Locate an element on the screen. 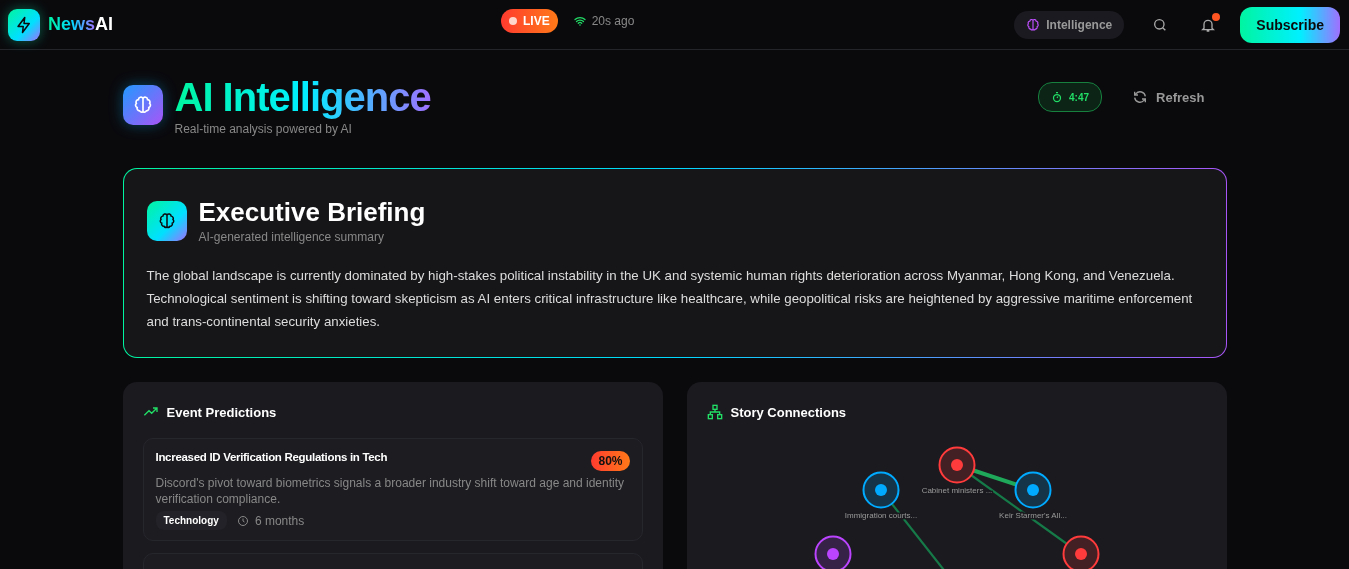  probability-badge: 80% is located at coordinates (610, 461).